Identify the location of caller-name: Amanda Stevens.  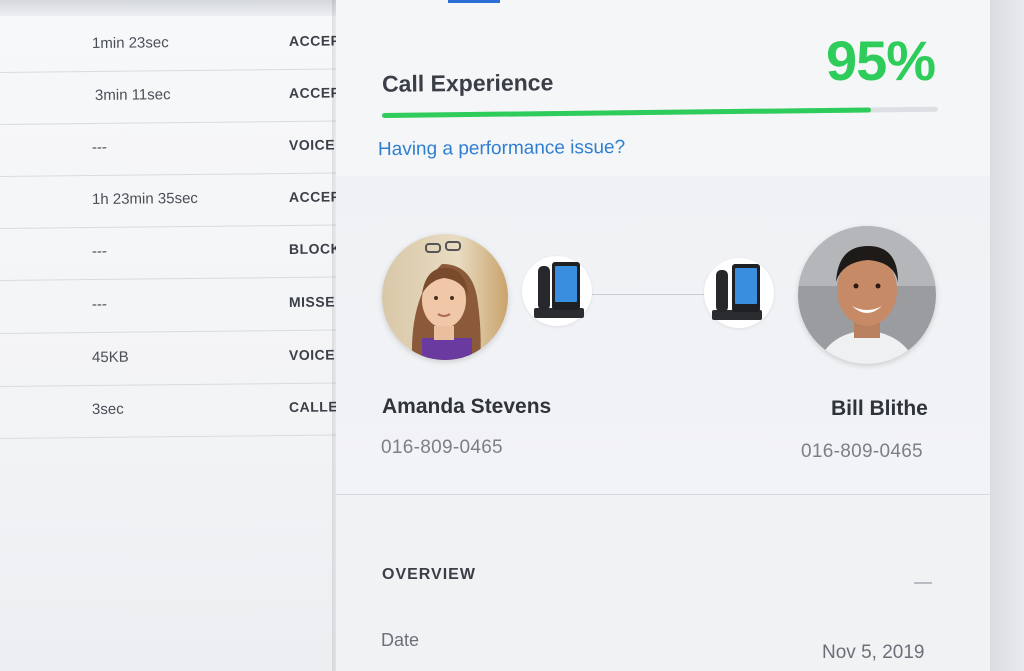
(467, 406).